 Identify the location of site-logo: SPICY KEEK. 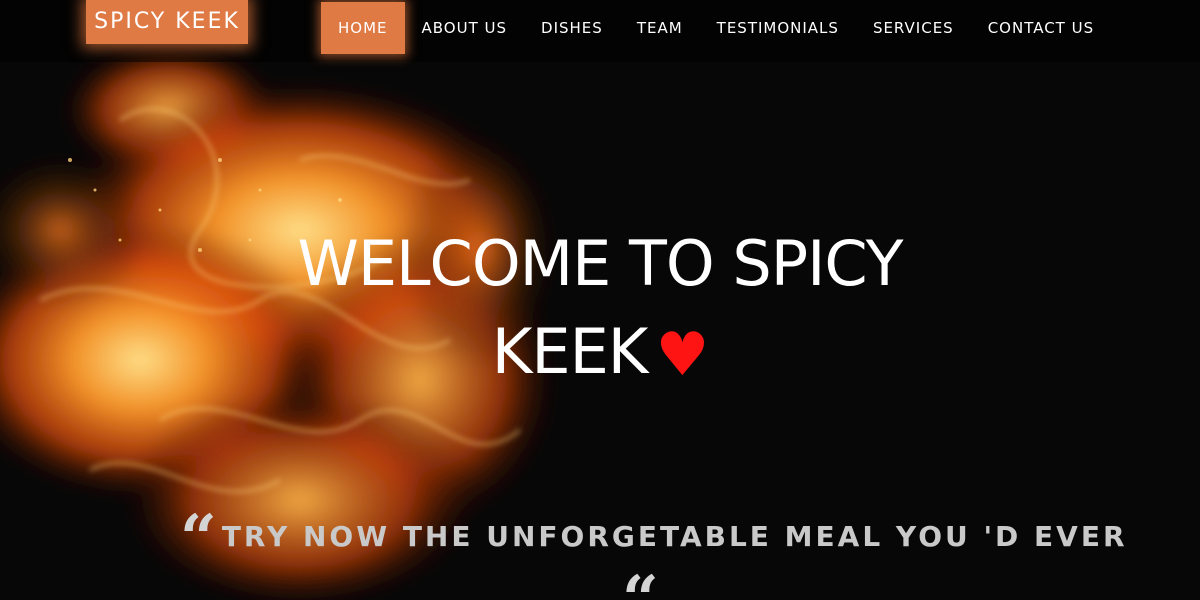
(167, 22).